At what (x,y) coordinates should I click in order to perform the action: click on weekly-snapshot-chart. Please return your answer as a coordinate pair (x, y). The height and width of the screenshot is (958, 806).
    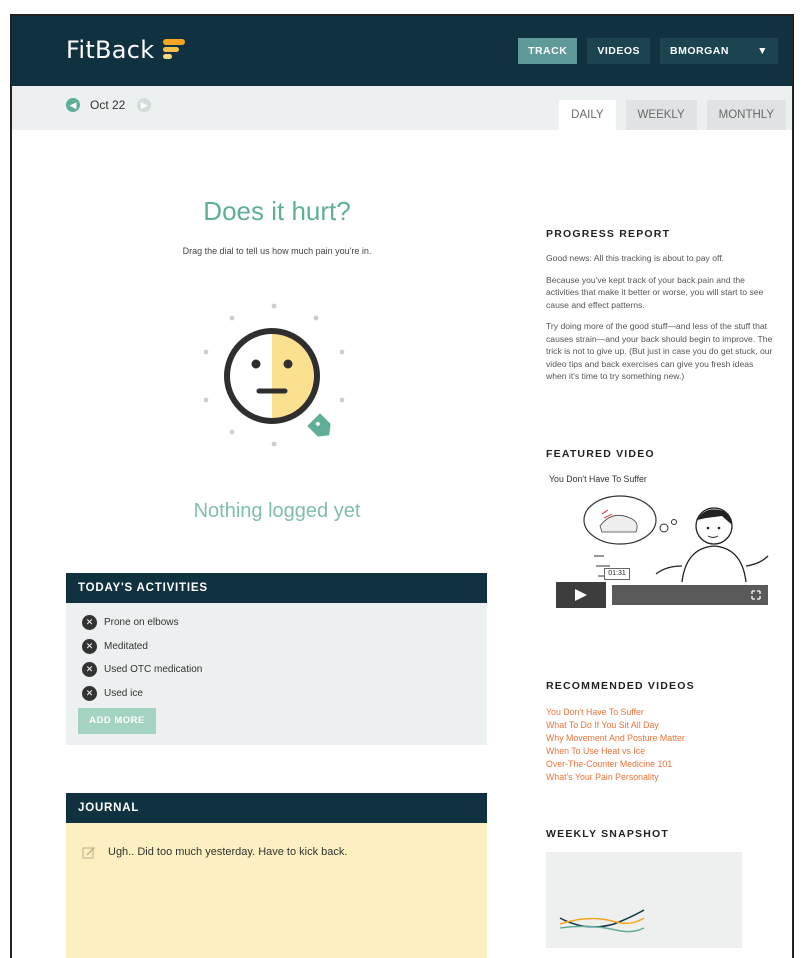
    Looking at the image, I should click on (644, 900).